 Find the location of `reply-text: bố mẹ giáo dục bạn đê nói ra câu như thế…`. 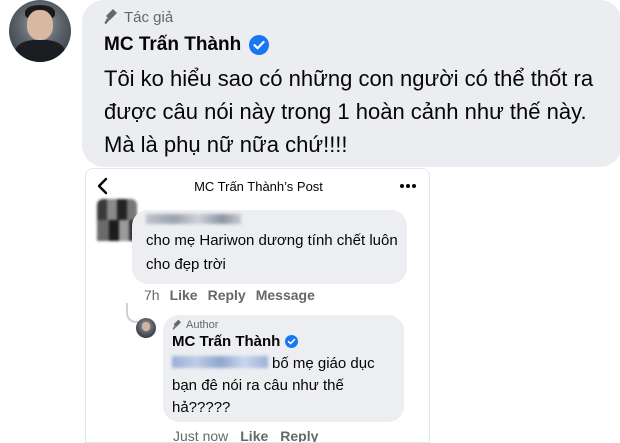

reply-text: bố mẹ giáo dục bạn đê nói ra câu như thế… is located at coordinates (273, 385).